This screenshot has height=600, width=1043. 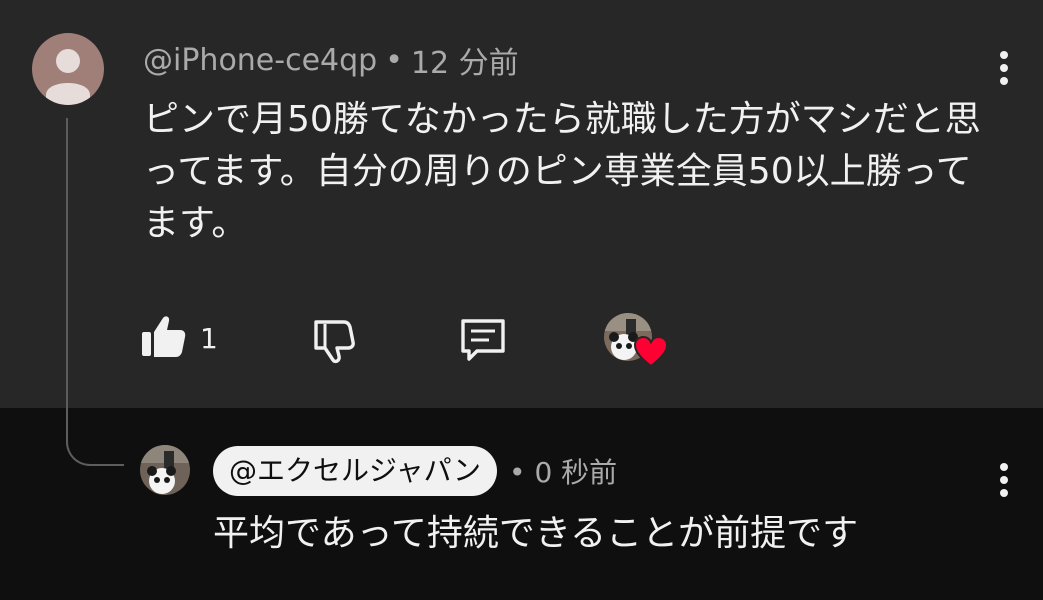 I want to click on thread-connector-line, so click(x=95, y=292).